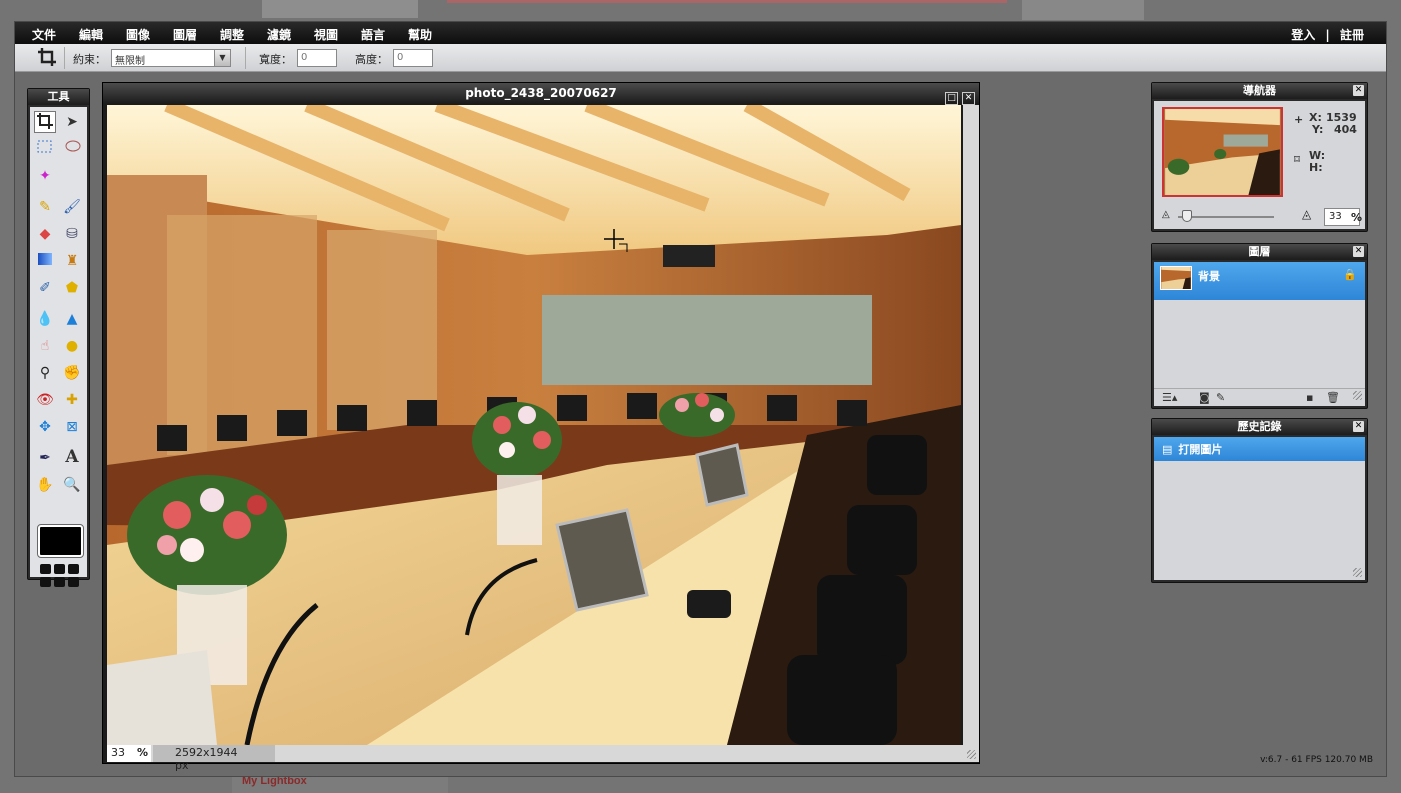 Image resolution: width=1401 pixels, height=793 pixels. What do you see at coordinates (1259, 252) in the screenshot?
I see `layers-titlebar: 圖層 ✕` at bounding box center [1259, 252].